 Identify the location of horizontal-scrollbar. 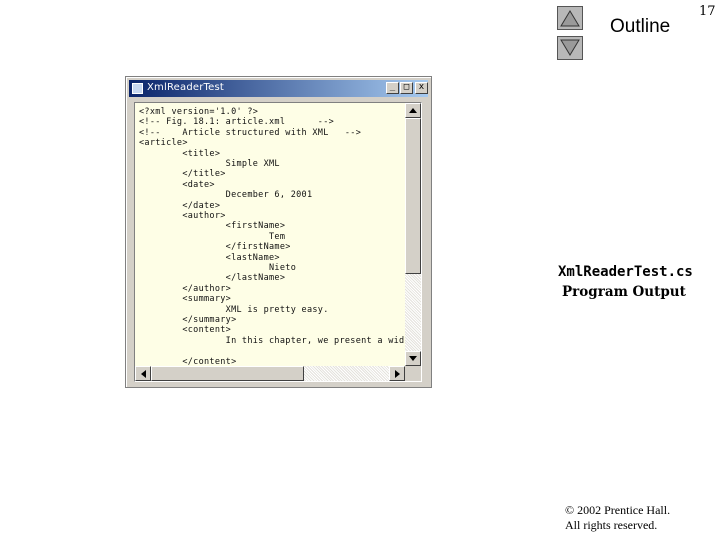
(270, 373).